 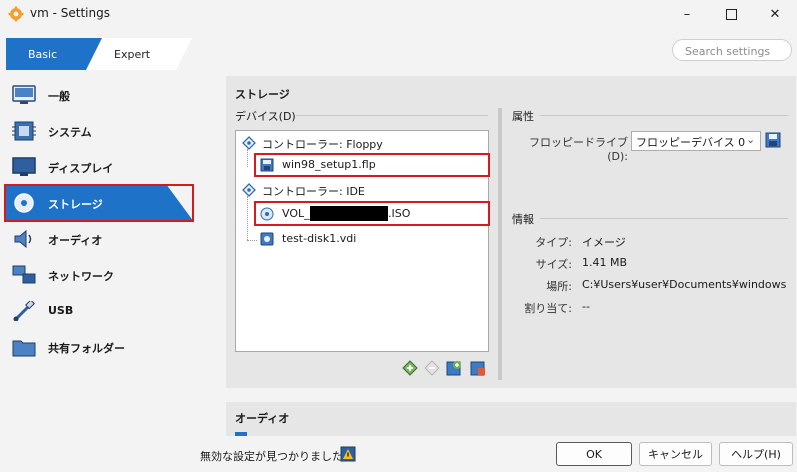 What do you see at coordinates (756, 454) in the screenshot?
I see `help-button: ヘルプ(H)` at bounding box center [756, 454].